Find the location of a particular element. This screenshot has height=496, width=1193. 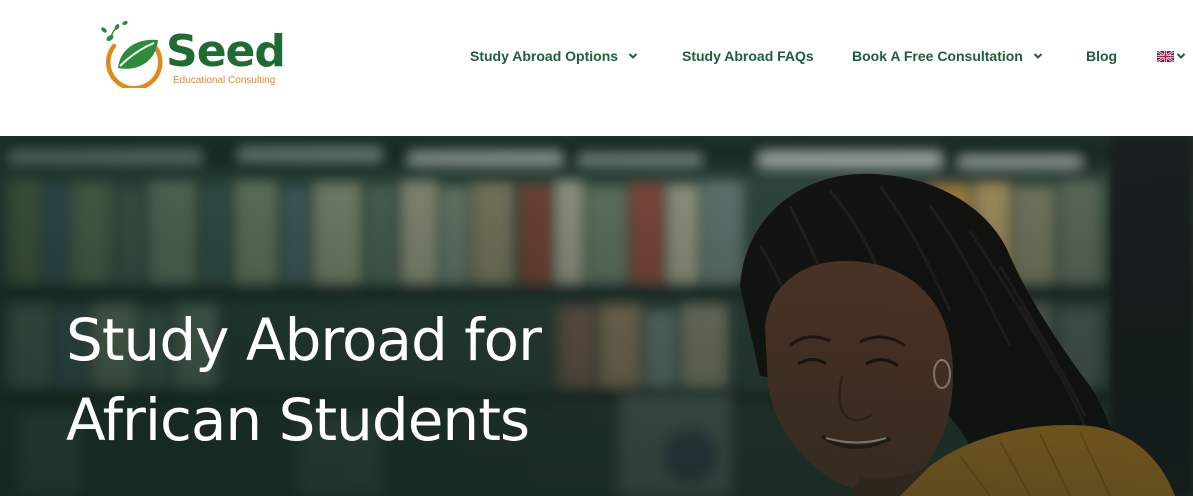

nav-study-abroad-options: Study Abroad Options is located at coordinates (554, 56).